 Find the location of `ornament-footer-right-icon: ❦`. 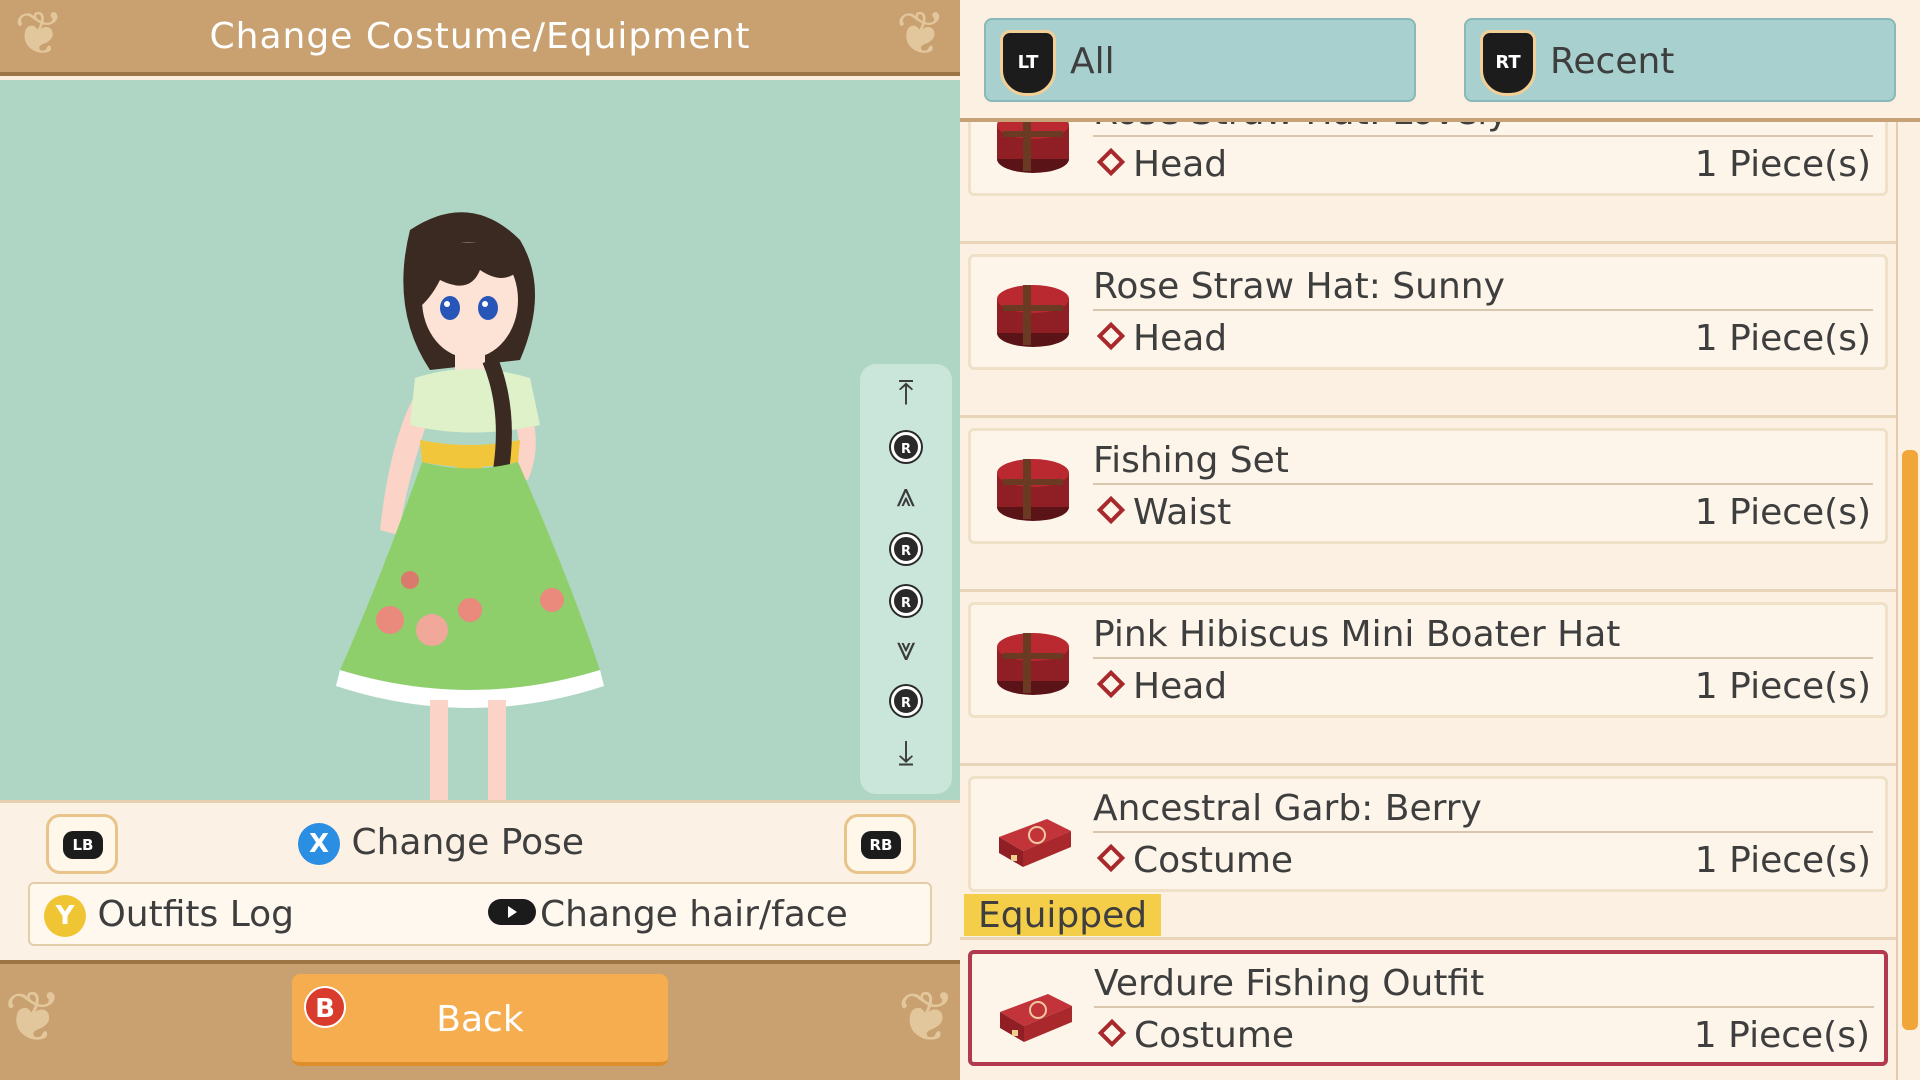

ornament-footer-right-icon: ❦ is located at coordinates (926, 1017).